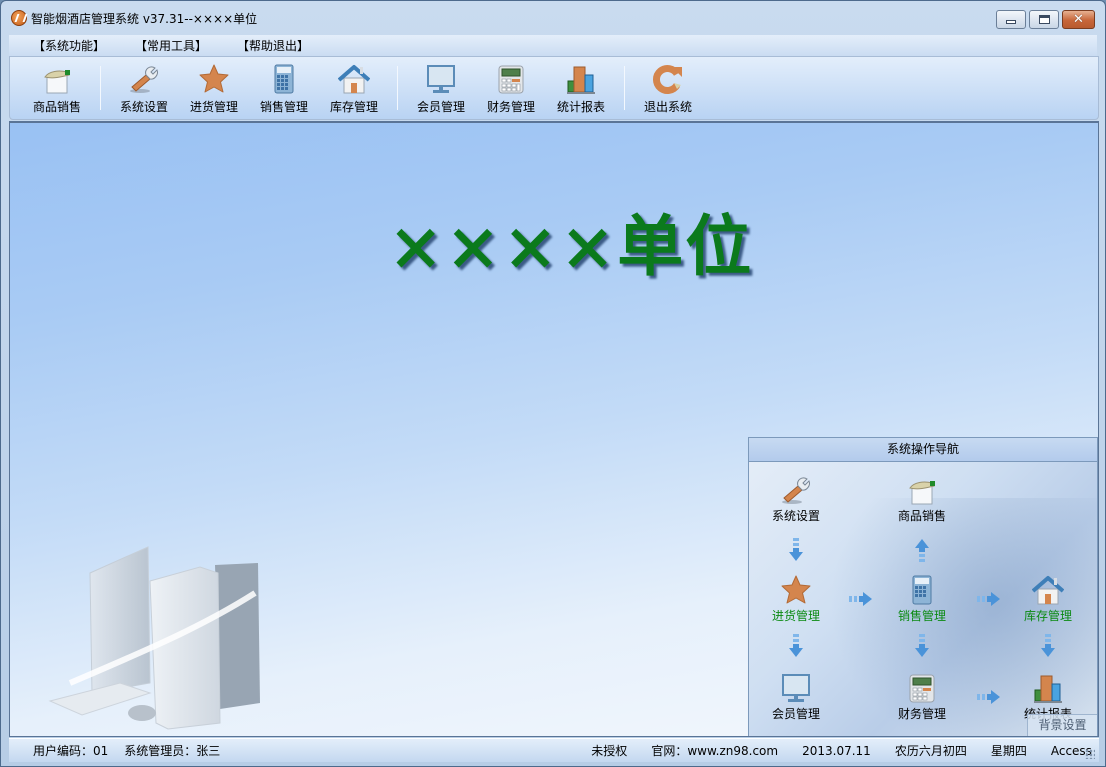 This screenshot has width=1106, height=767. I want to click on status-admin: 系统管理员：张三, so click(172, 751).